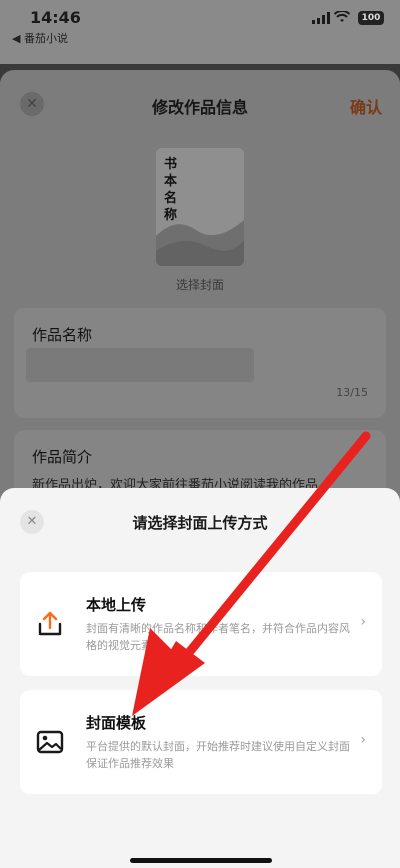 The height and width of the screenshot is (868, 400). What do you see at coordinates (371, 18) in the screenshot?
I see `battery-indicator: 100` at bounding box center [371, 18].